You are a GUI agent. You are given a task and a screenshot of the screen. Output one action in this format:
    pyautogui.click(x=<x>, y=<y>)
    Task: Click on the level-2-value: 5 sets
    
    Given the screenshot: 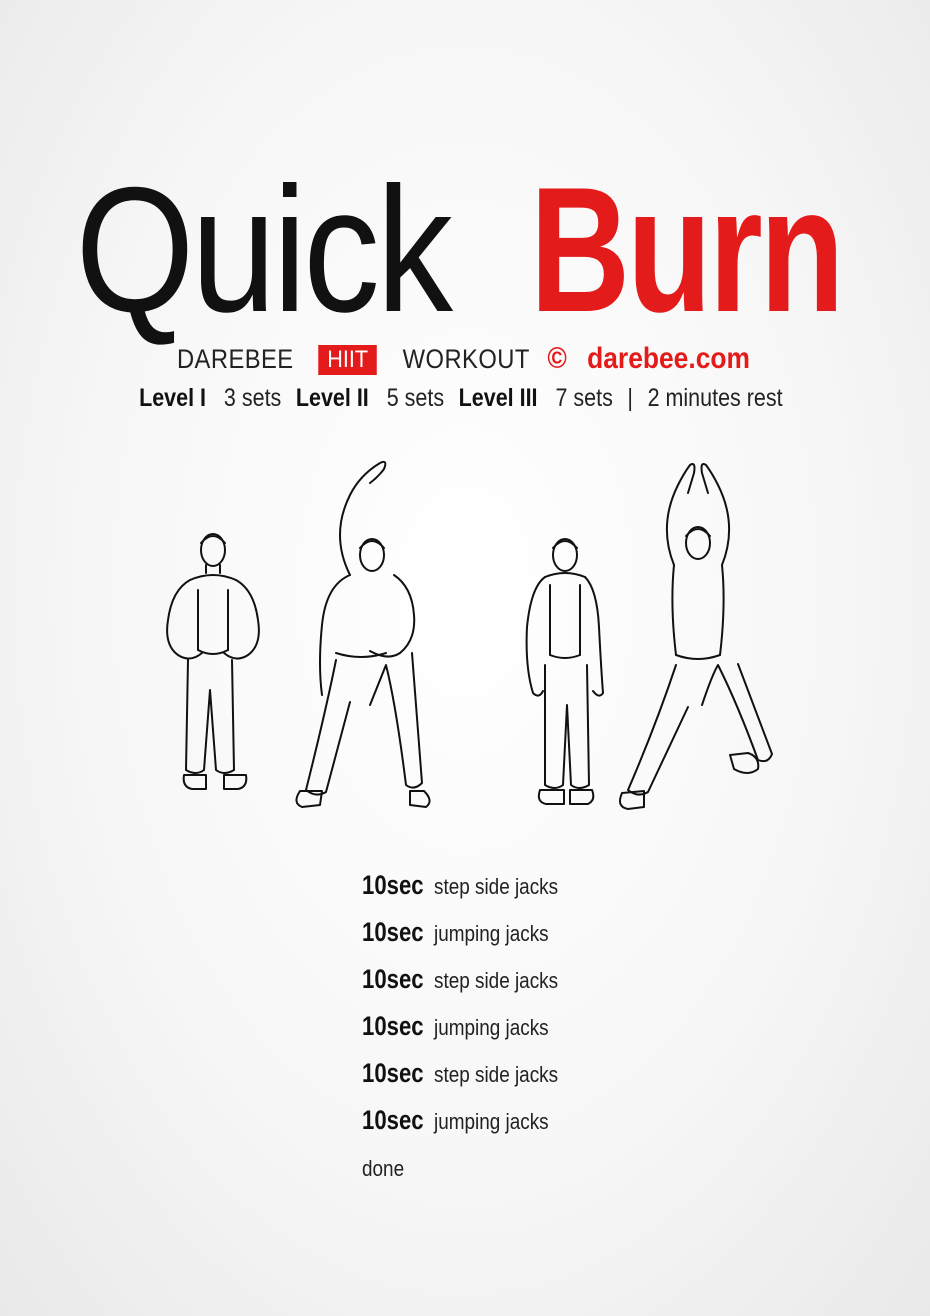 What is the action you would take?
    pyautogui.click(x=415, y=398)
    